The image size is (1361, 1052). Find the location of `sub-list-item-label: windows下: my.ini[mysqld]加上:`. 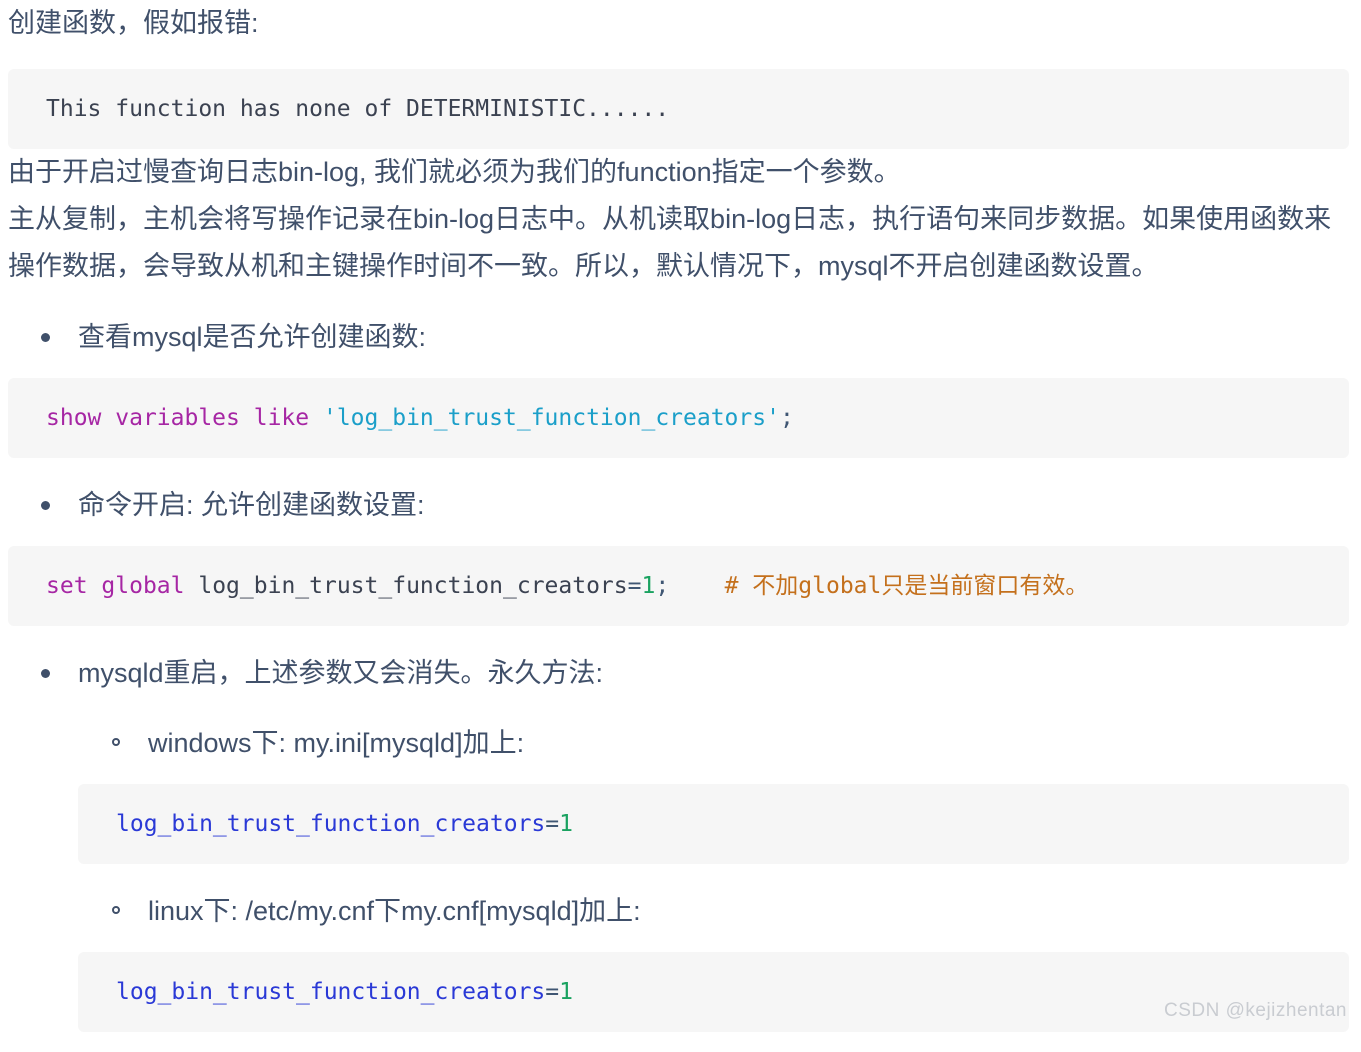

sub-list-item-label: windows下: my.ini[mysqld]加上: is located at coordinates (336, 743).